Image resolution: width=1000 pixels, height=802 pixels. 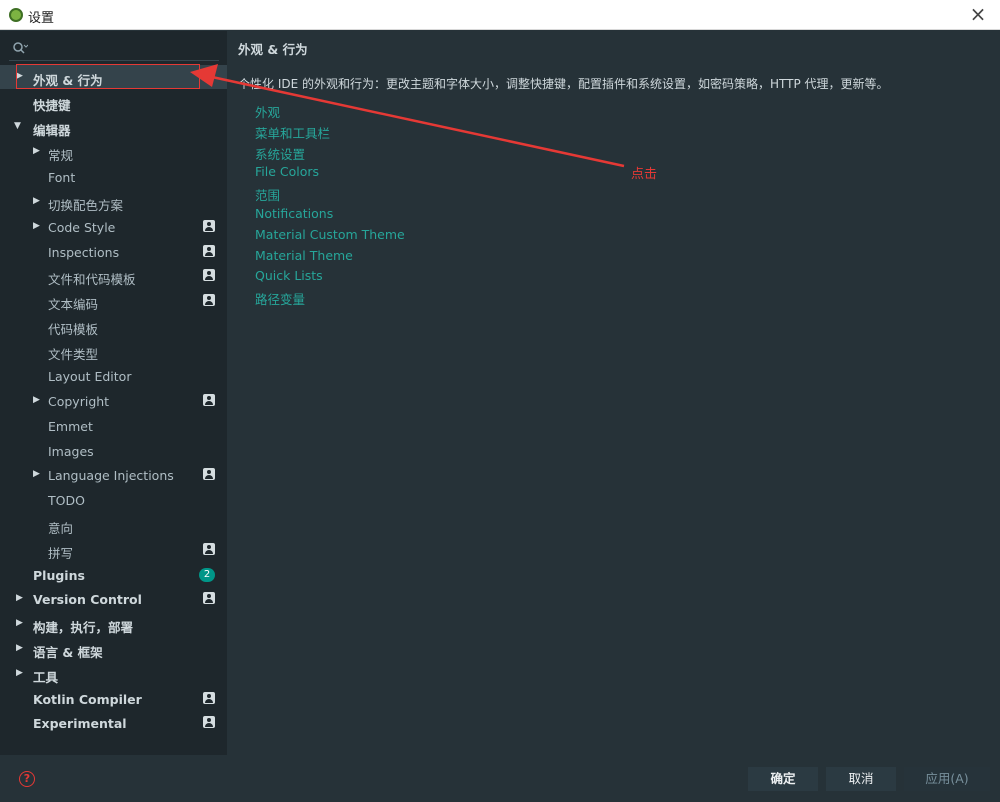 What do you see at coordinates (947, 779) in the screenshot?
I see `apply-button: 应用(A)` at bounding box center [947, 779].